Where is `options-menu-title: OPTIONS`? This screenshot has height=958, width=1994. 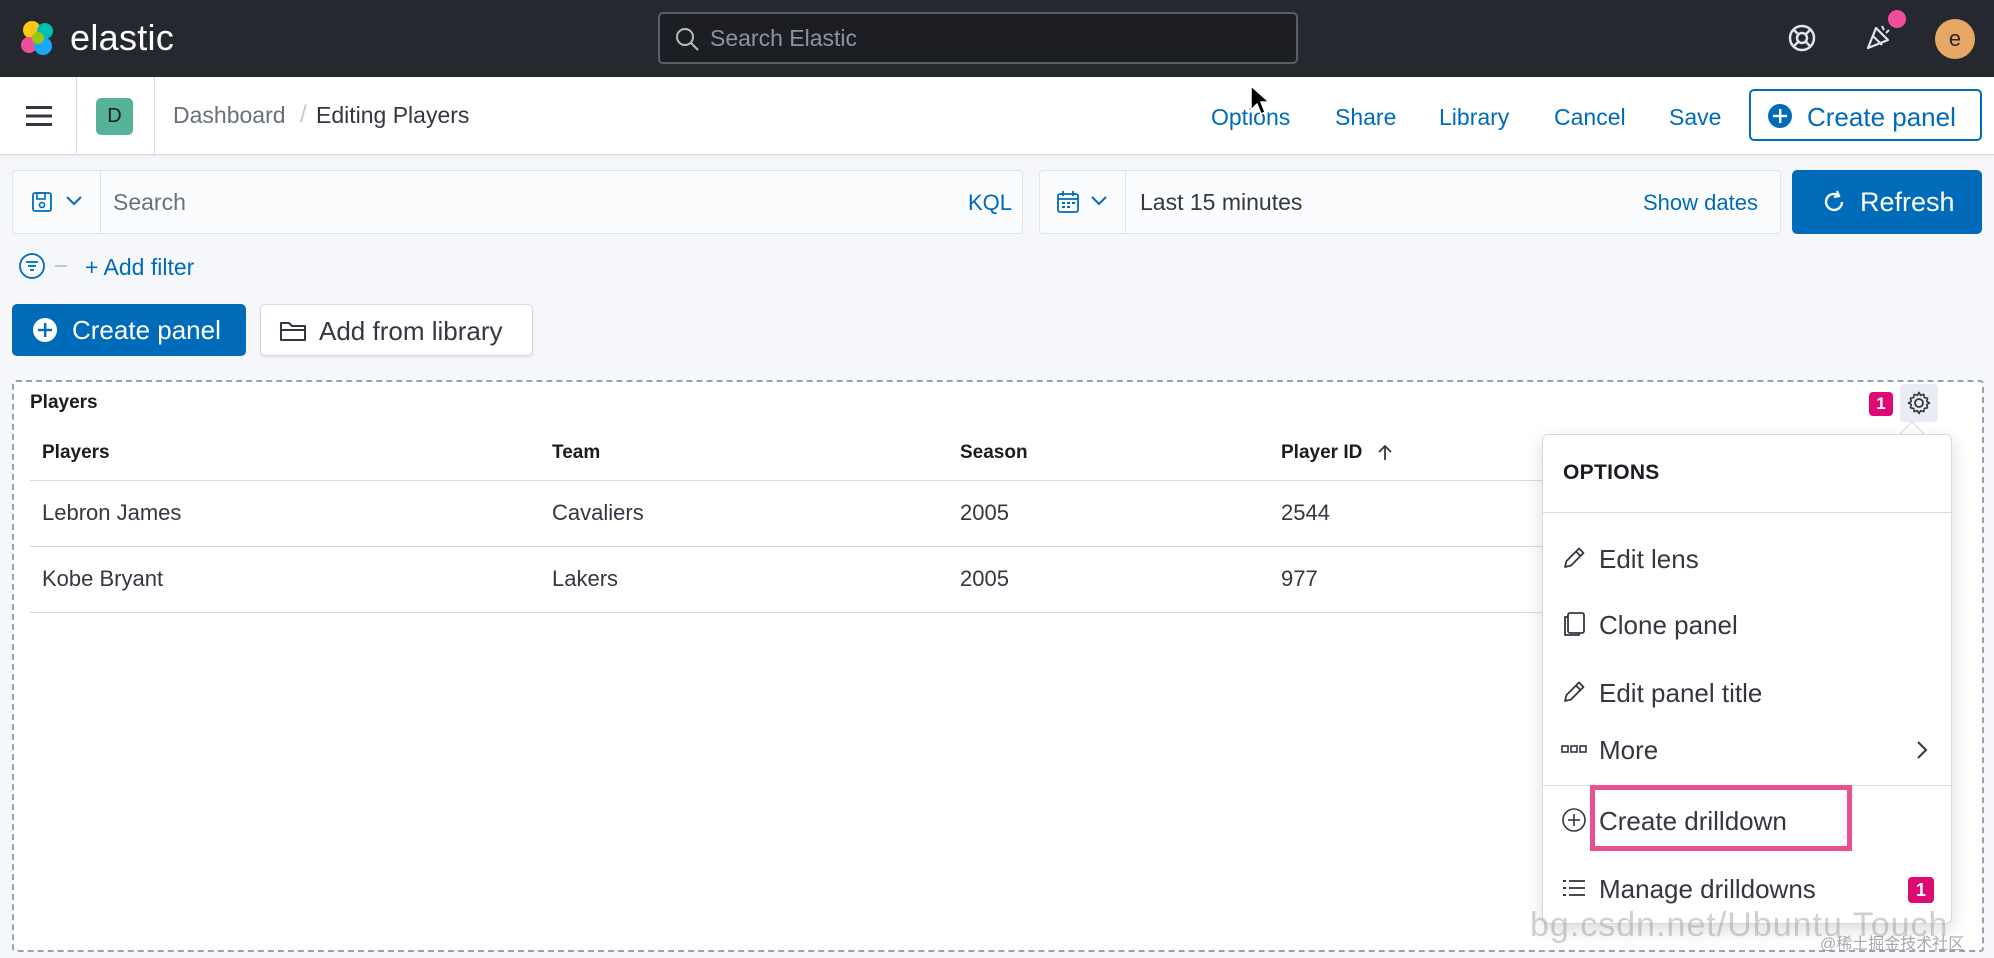
options-menu-title: OPTIONS is located at coordinates (1611, 472).